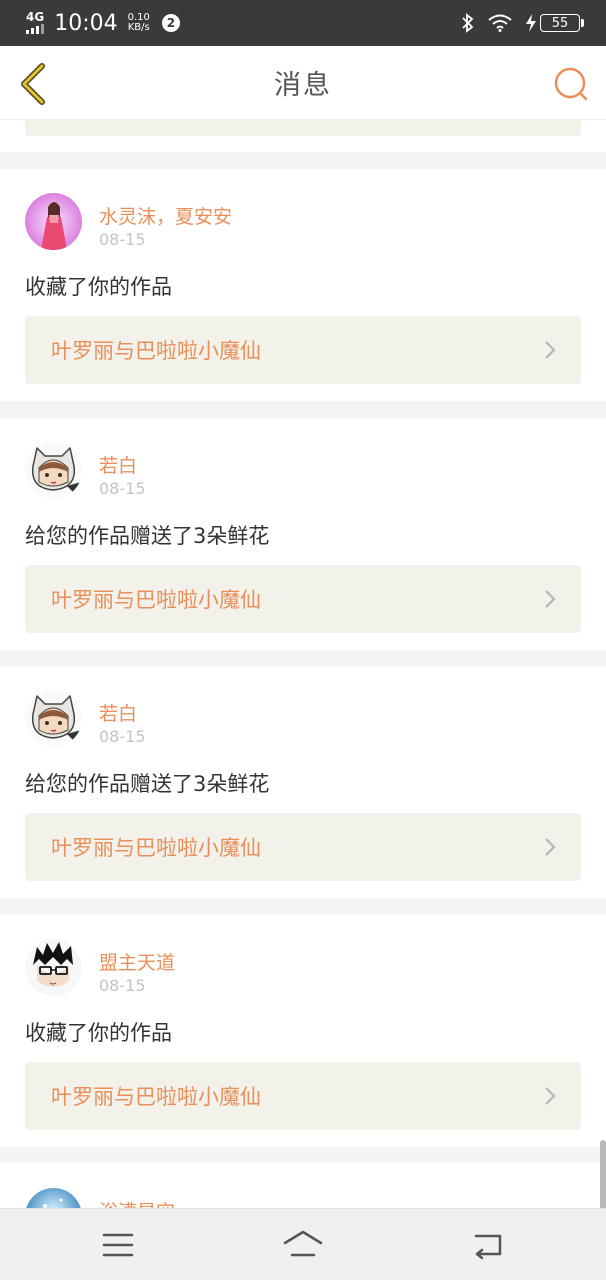 The width and height of the screenshot is (606, 1280). I want to click on network-type: 4G, so click(35, 17).